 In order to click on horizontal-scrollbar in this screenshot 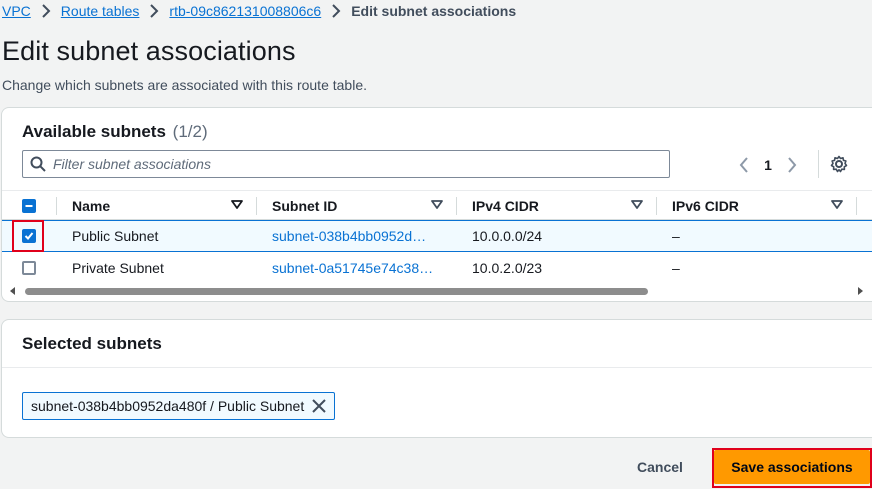, I will do `click(437, 291)`.